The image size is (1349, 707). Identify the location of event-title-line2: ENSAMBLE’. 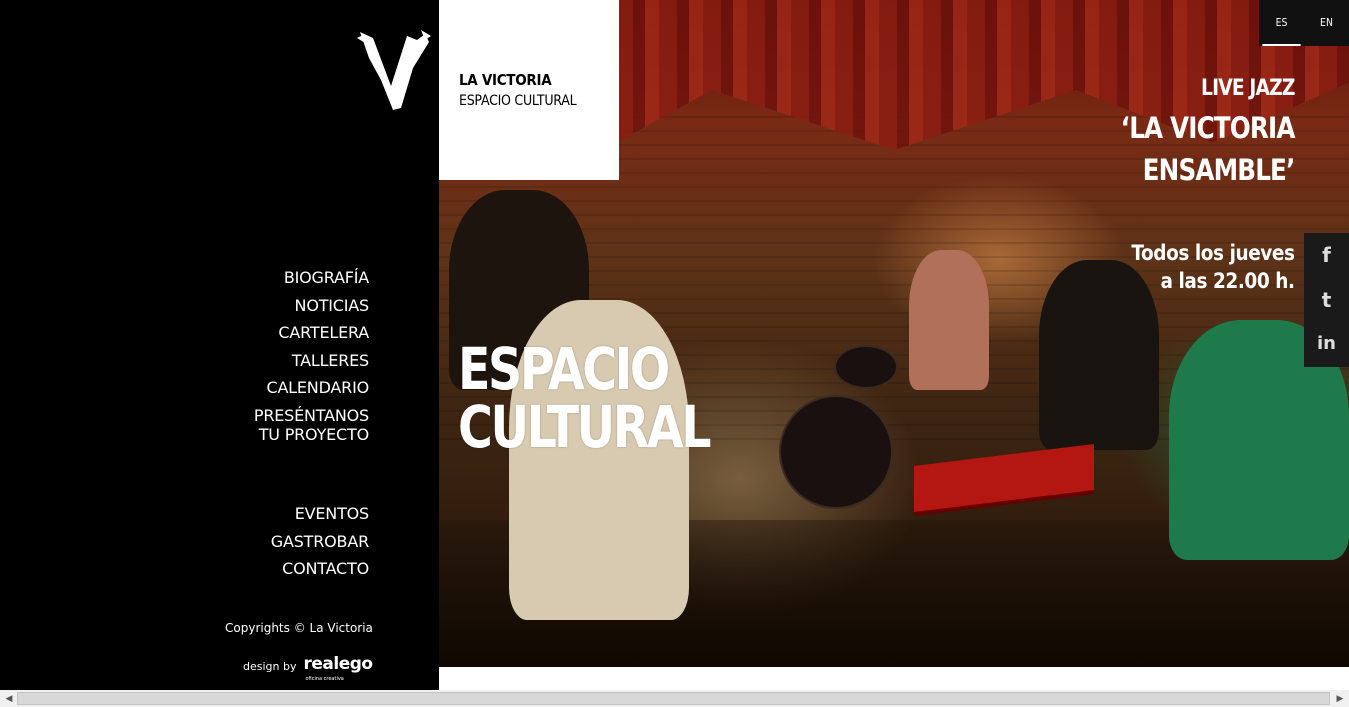
(1219, 170).